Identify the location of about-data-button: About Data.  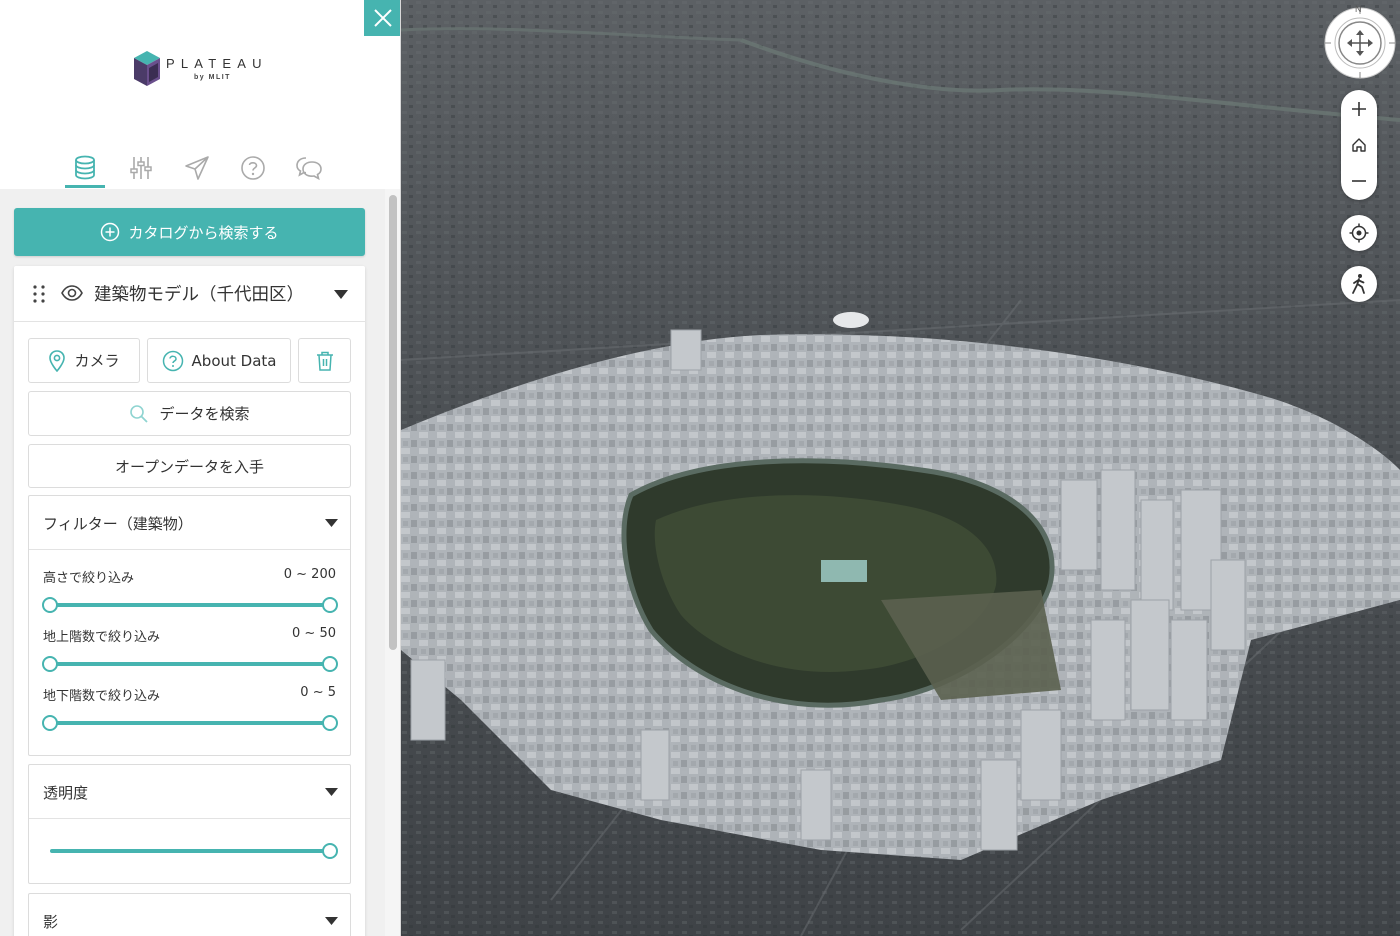
(219, 360).